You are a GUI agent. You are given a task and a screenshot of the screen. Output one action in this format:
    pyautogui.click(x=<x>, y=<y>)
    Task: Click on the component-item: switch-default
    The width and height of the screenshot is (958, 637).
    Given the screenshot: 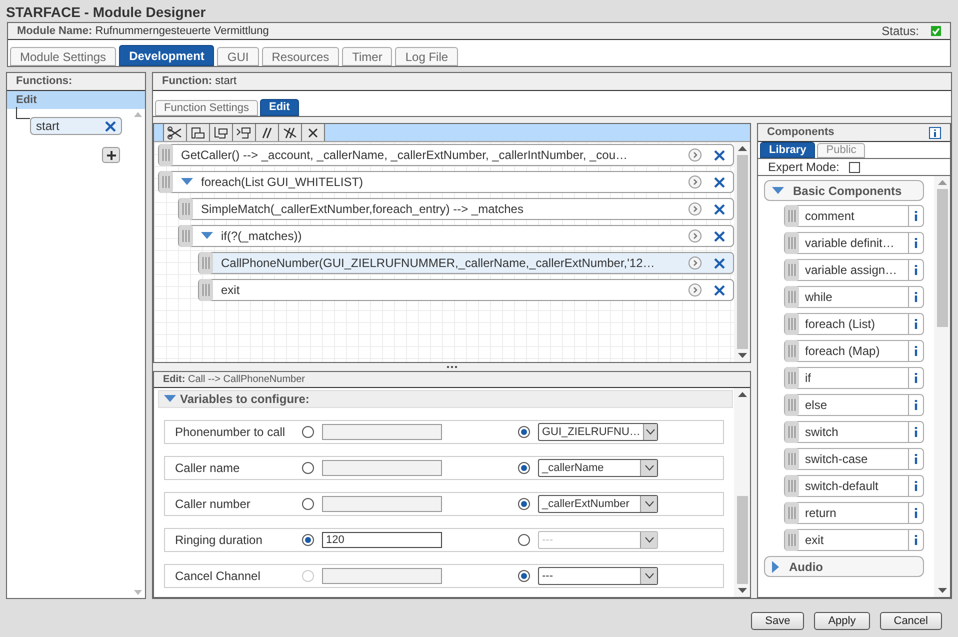 What is the action you would take?
    pyautogui.click(x=854, y=486)
    